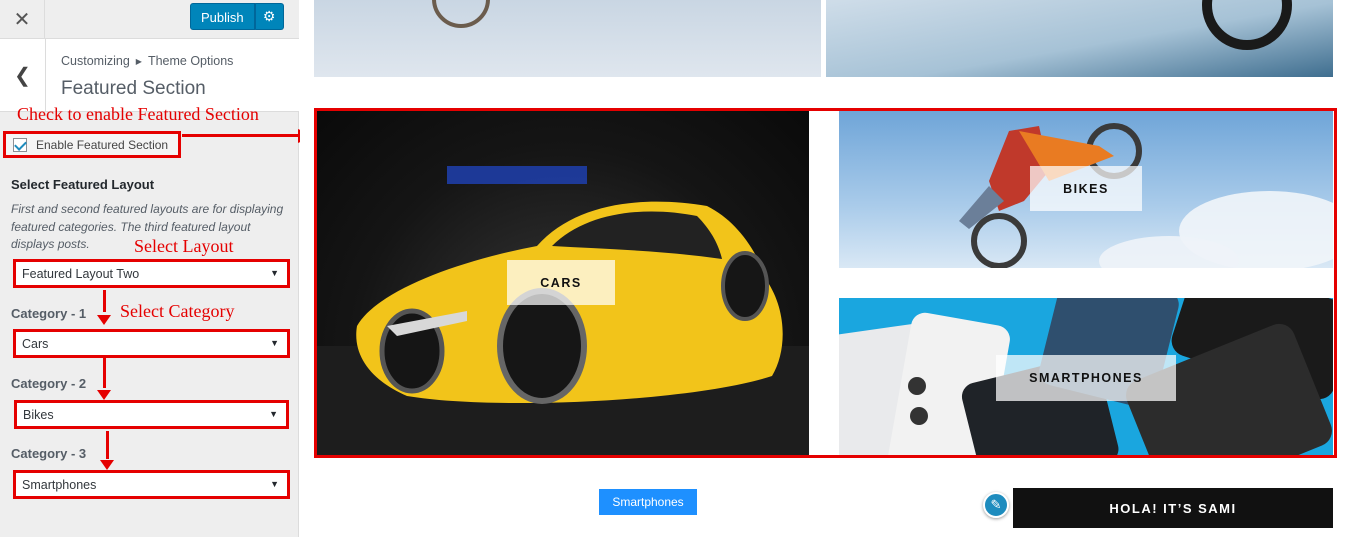  I want to click on breadcrumb-root: Customizing, so click(95, 61).